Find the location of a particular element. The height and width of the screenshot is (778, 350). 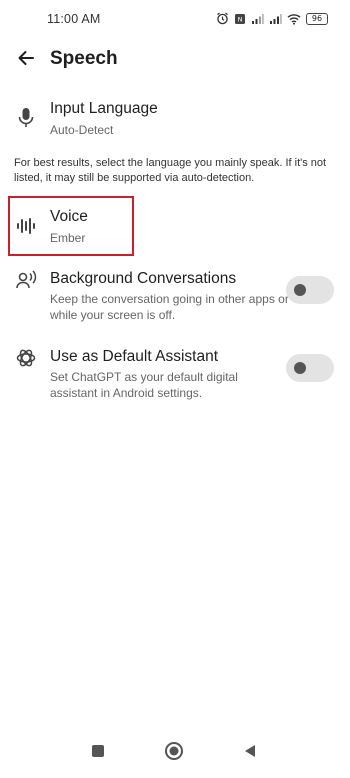

background-conversations-title: Background Conversations is located at coordinates (143, 278).